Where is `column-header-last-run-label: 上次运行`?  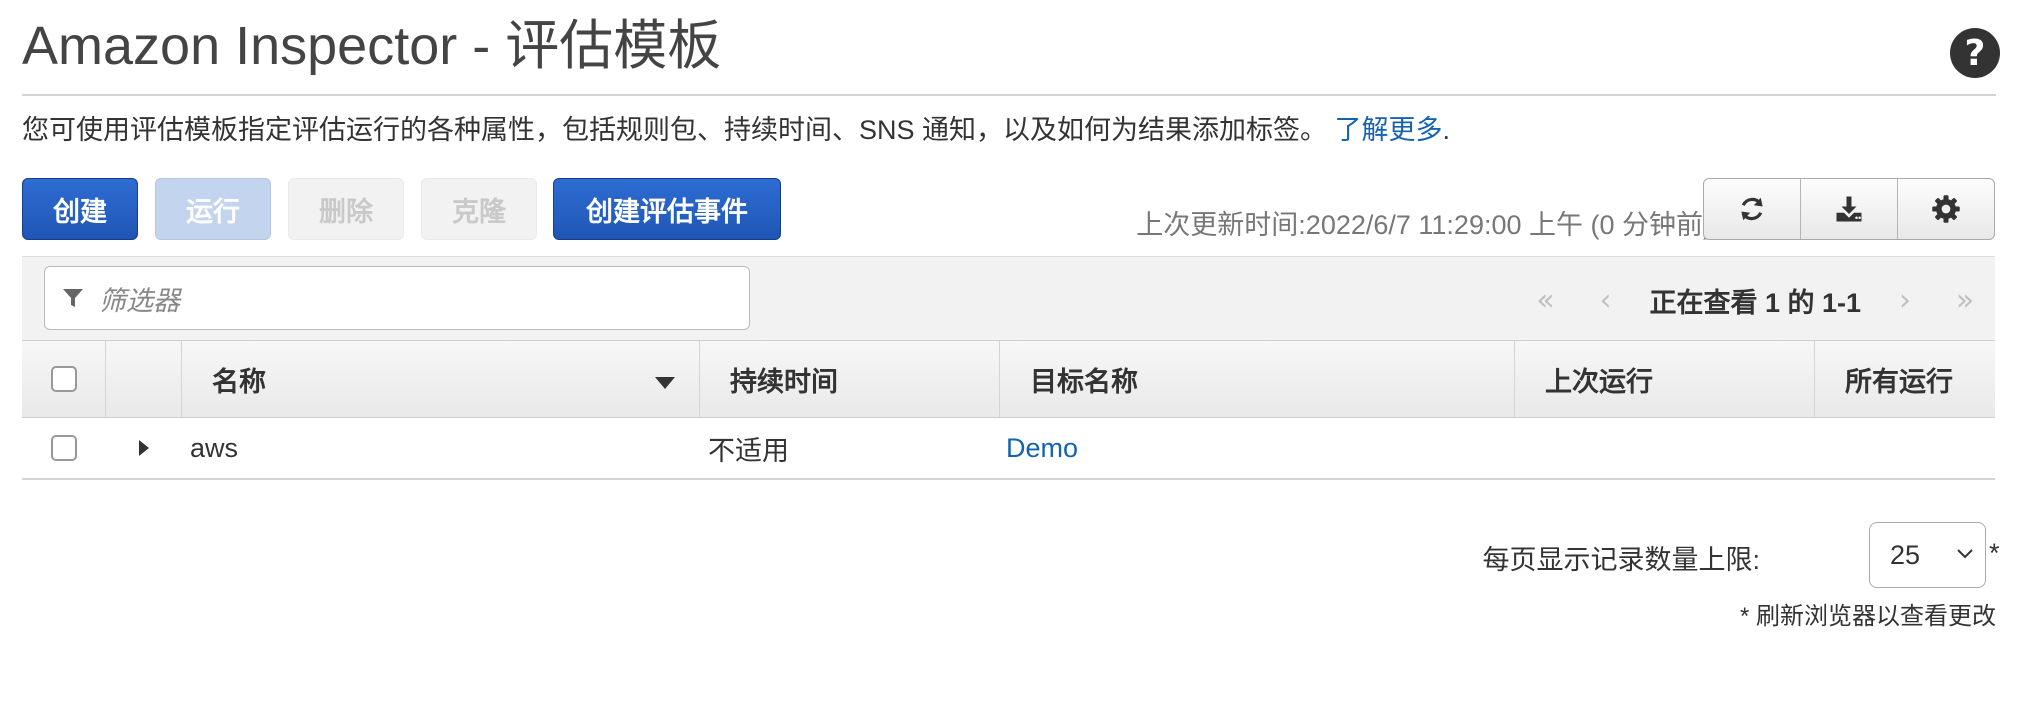
column-header-last-run-label: 上次运行 is located at coordinates (1599, 381).